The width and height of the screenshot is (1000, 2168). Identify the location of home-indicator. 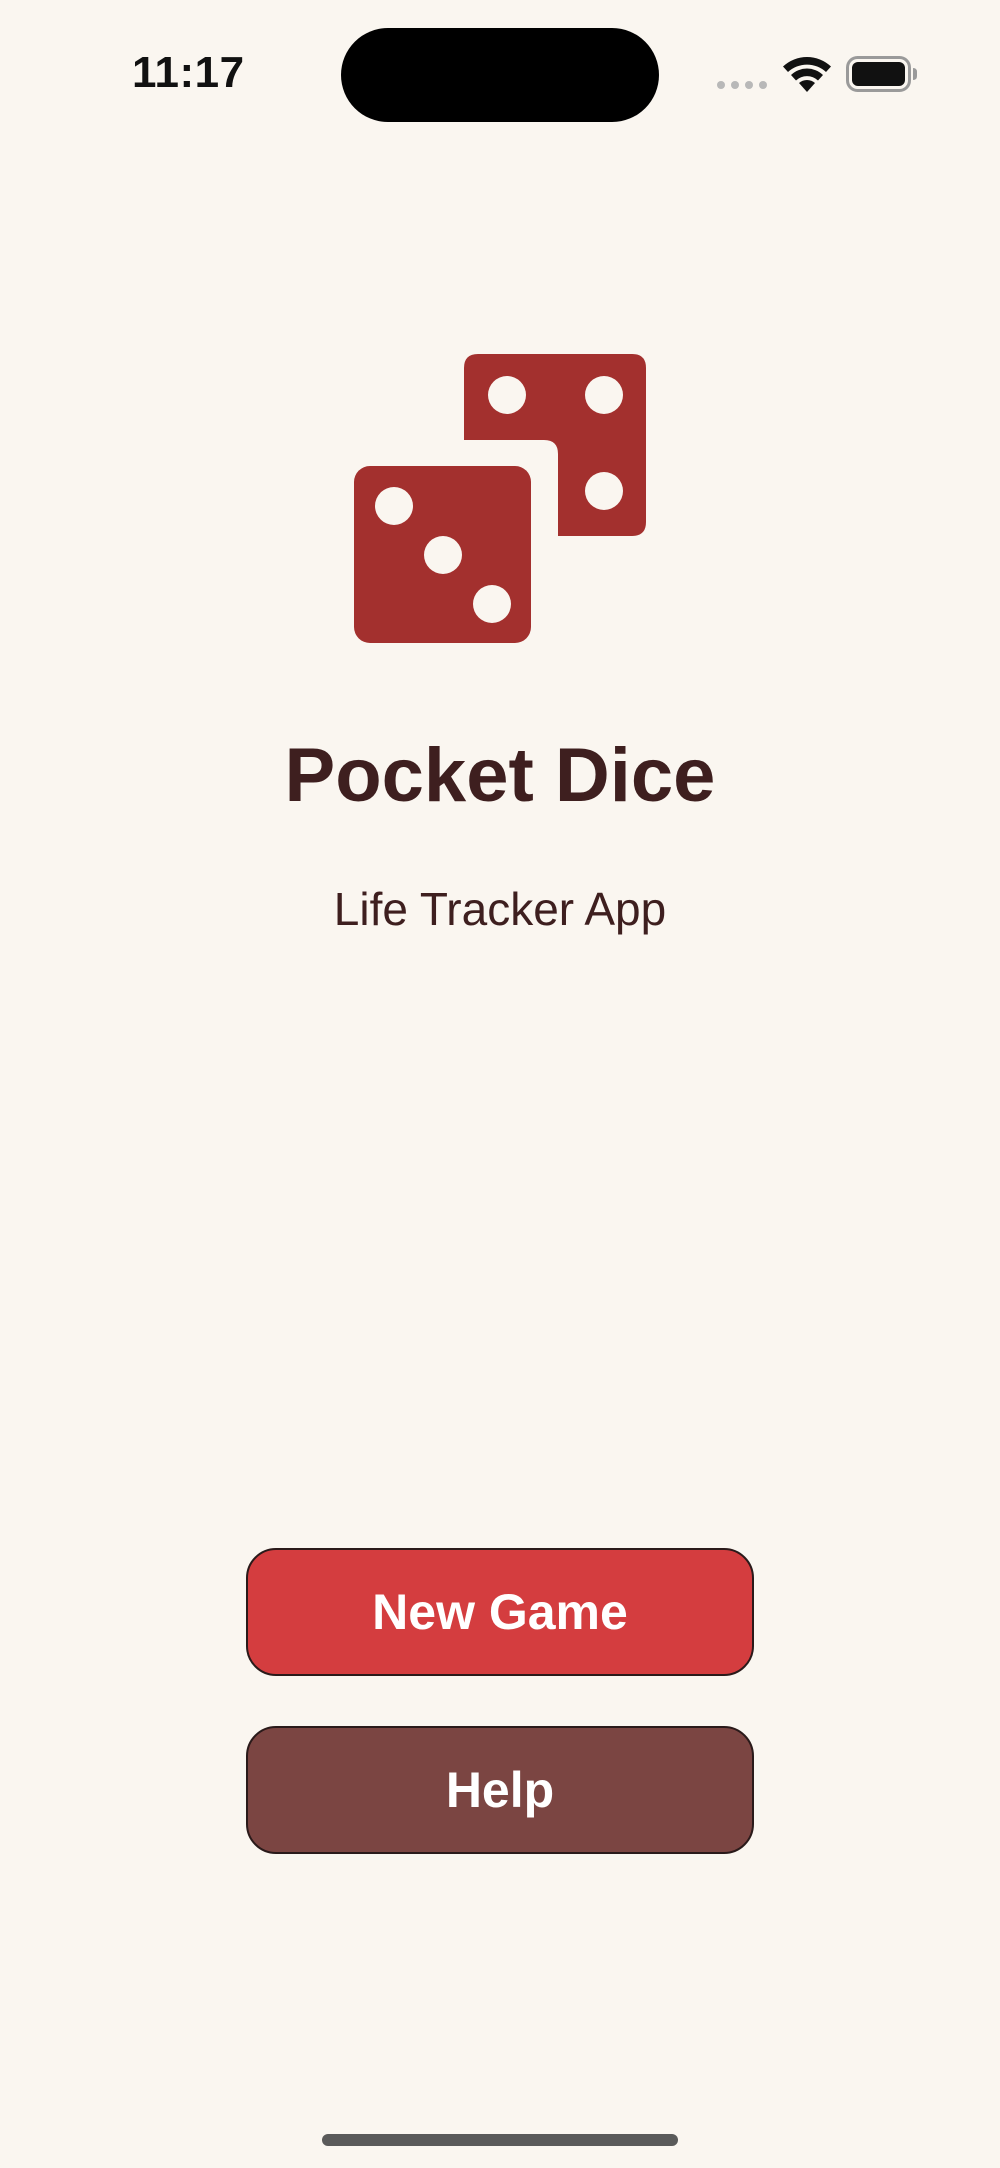
(500, 2140).